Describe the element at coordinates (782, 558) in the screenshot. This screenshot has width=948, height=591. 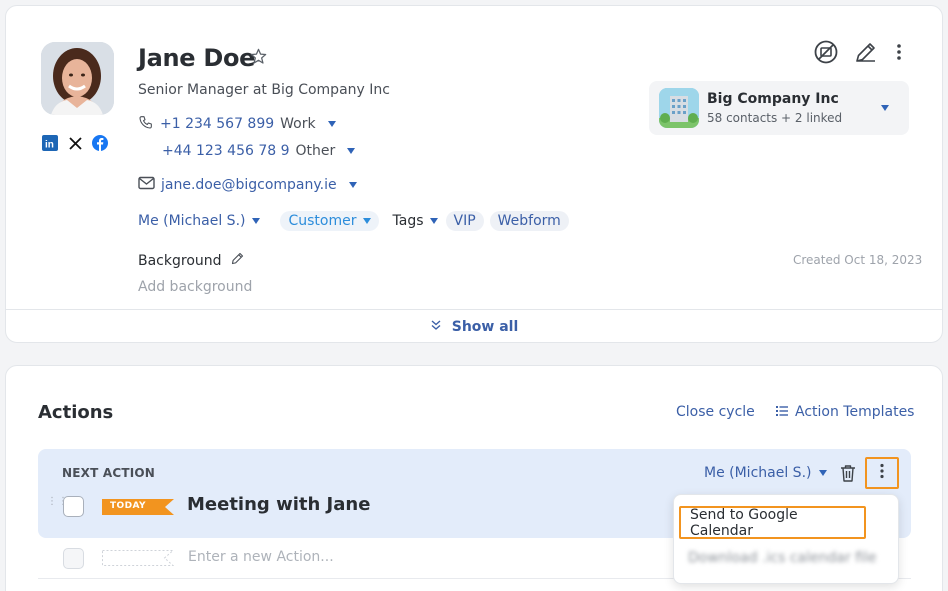
I see `download-ics-item: Download .ics calendar file` at that location.